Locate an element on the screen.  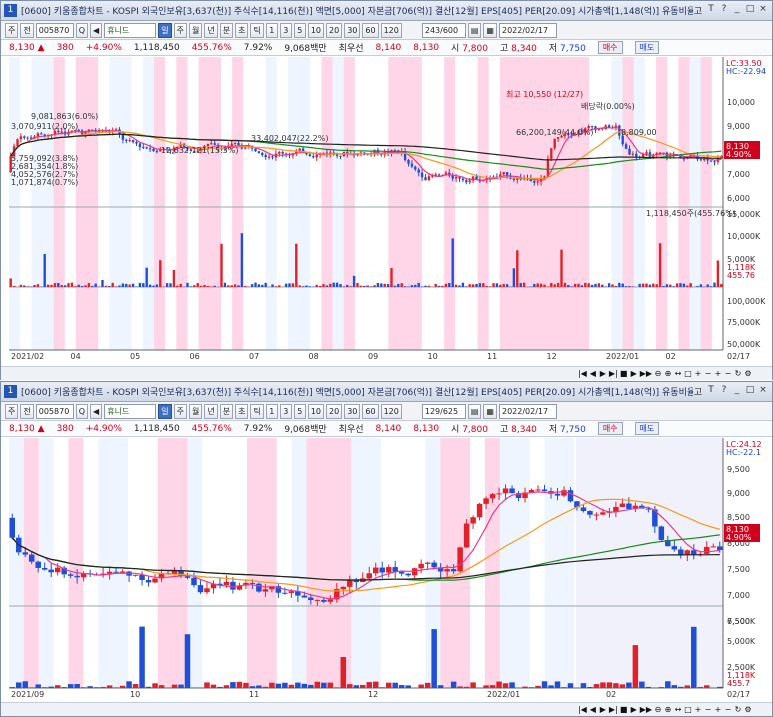
bar-count: 243/600 is located at coordinates (443, 30).